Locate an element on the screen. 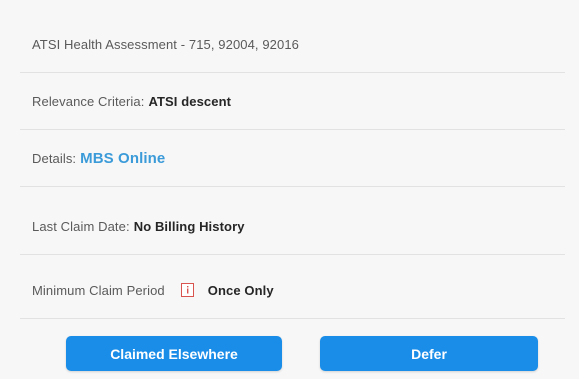 The width and height of the screenshot is (579, 379). min-period-value: Once Only is located at coordinates (240, 290).